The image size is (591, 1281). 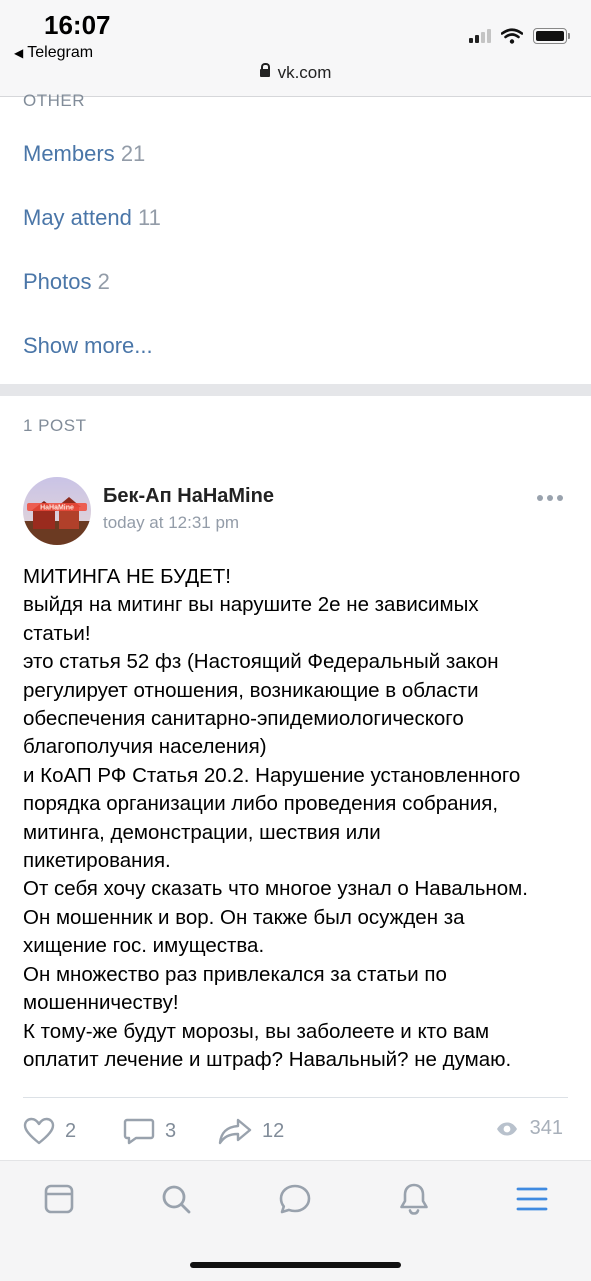 I want to click on home-indicator, so click(x=295, y=1265).